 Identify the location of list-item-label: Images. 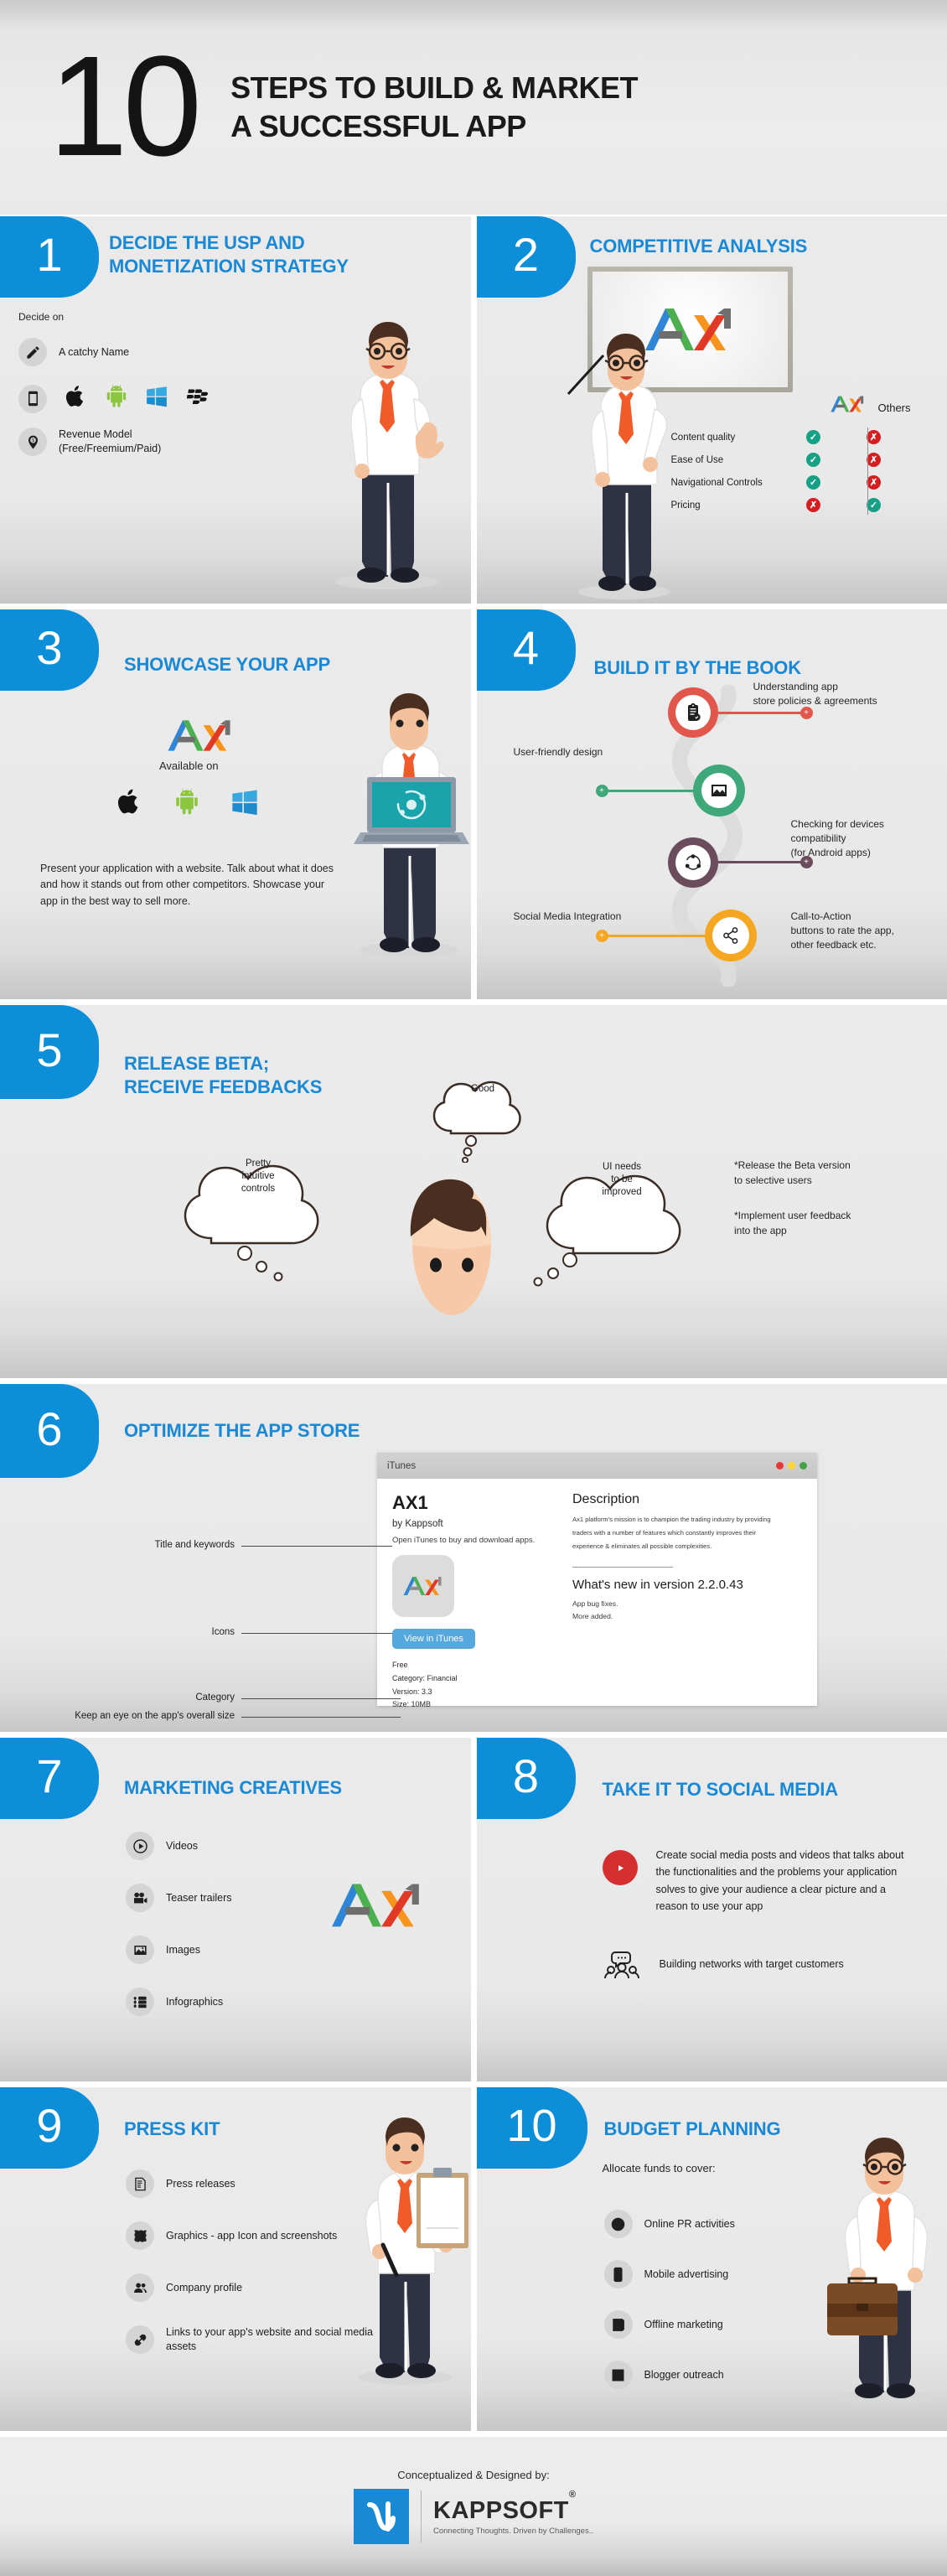
(183, 1950).